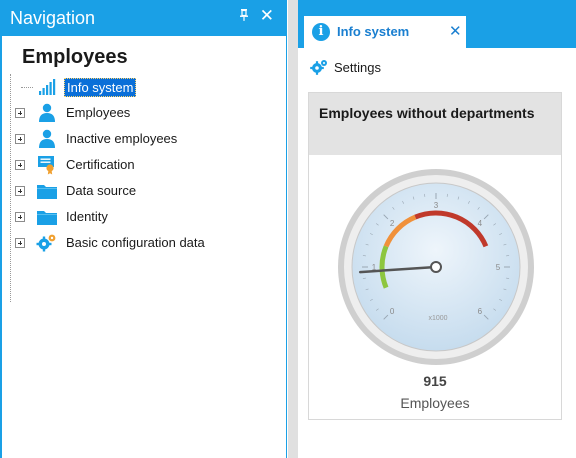 The height and width of the screenshot is (458, 576). Describe the element at coordinates (392, 223) in the screenshot. I see `gauge-tick-label: 2` at that location.